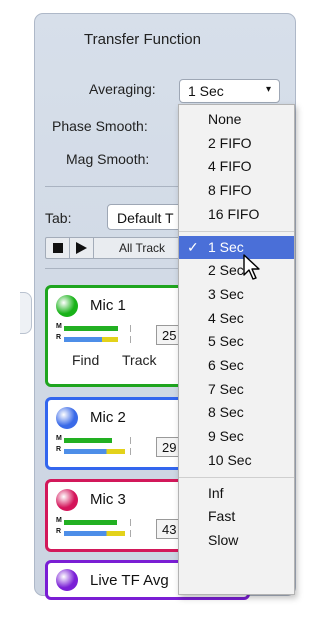 The image size is (320, 620). I want to click on panel-collapse-handle, so click(26, 313).